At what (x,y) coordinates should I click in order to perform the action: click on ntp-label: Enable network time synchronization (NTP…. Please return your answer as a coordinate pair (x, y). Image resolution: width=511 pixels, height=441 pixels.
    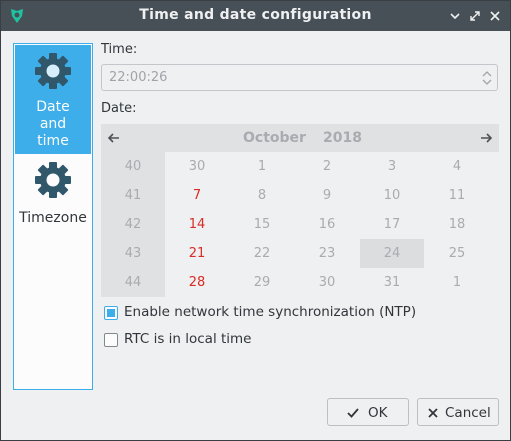
    Looking at the image, I should click on (270, 312).